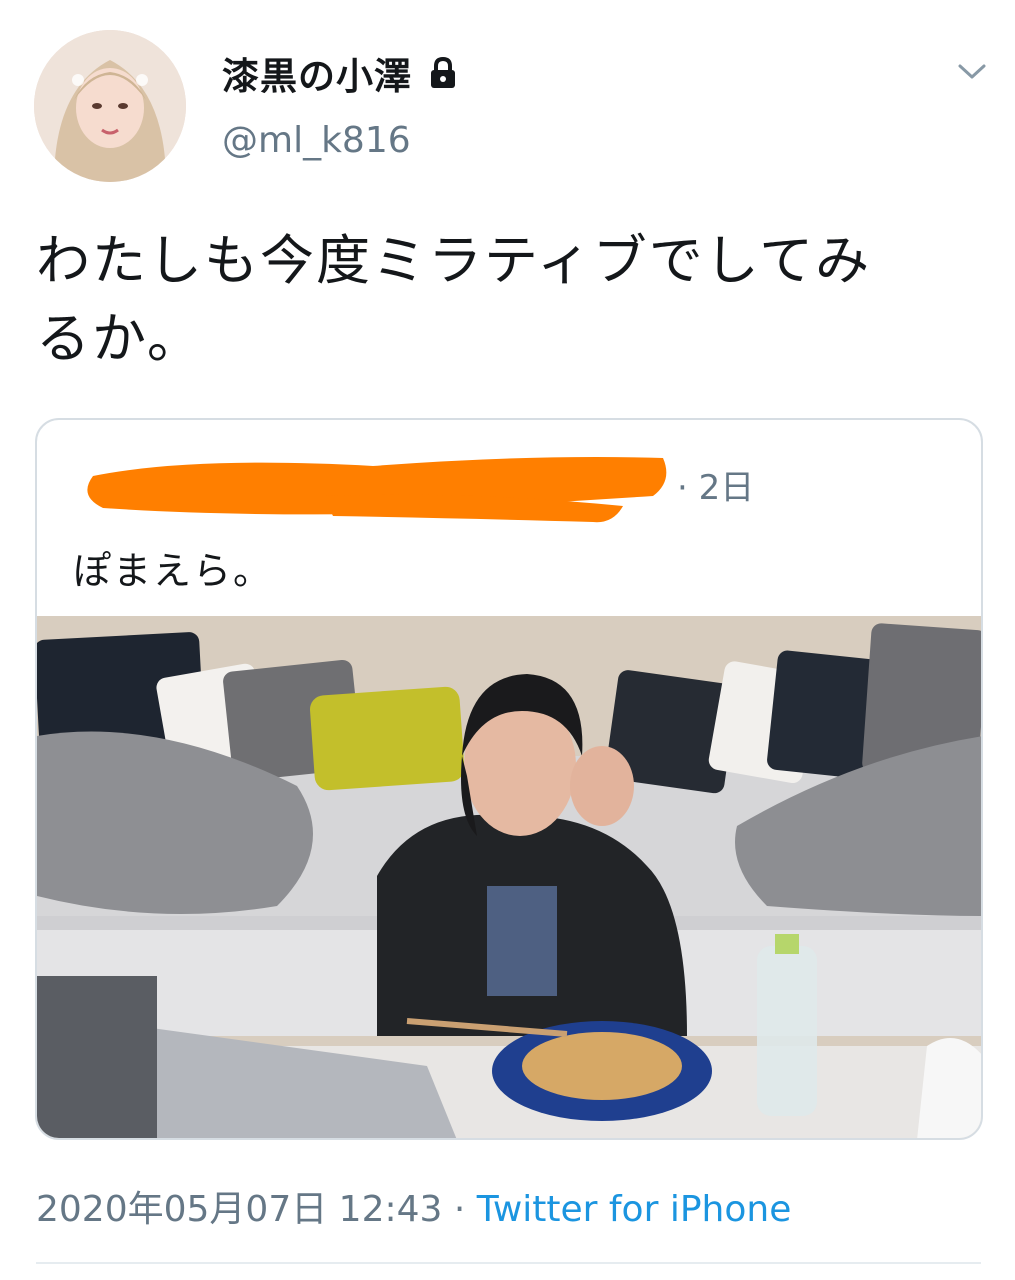 This screenshot has height=1280, width=1015. I want to click on tweet-menu-button, so click(972, 72).